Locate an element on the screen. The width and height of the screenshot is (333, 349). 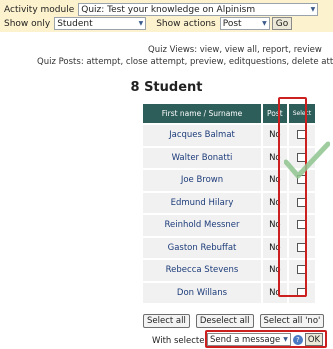
name-column-header: First name / Surname is located at coordinates (202, 113).